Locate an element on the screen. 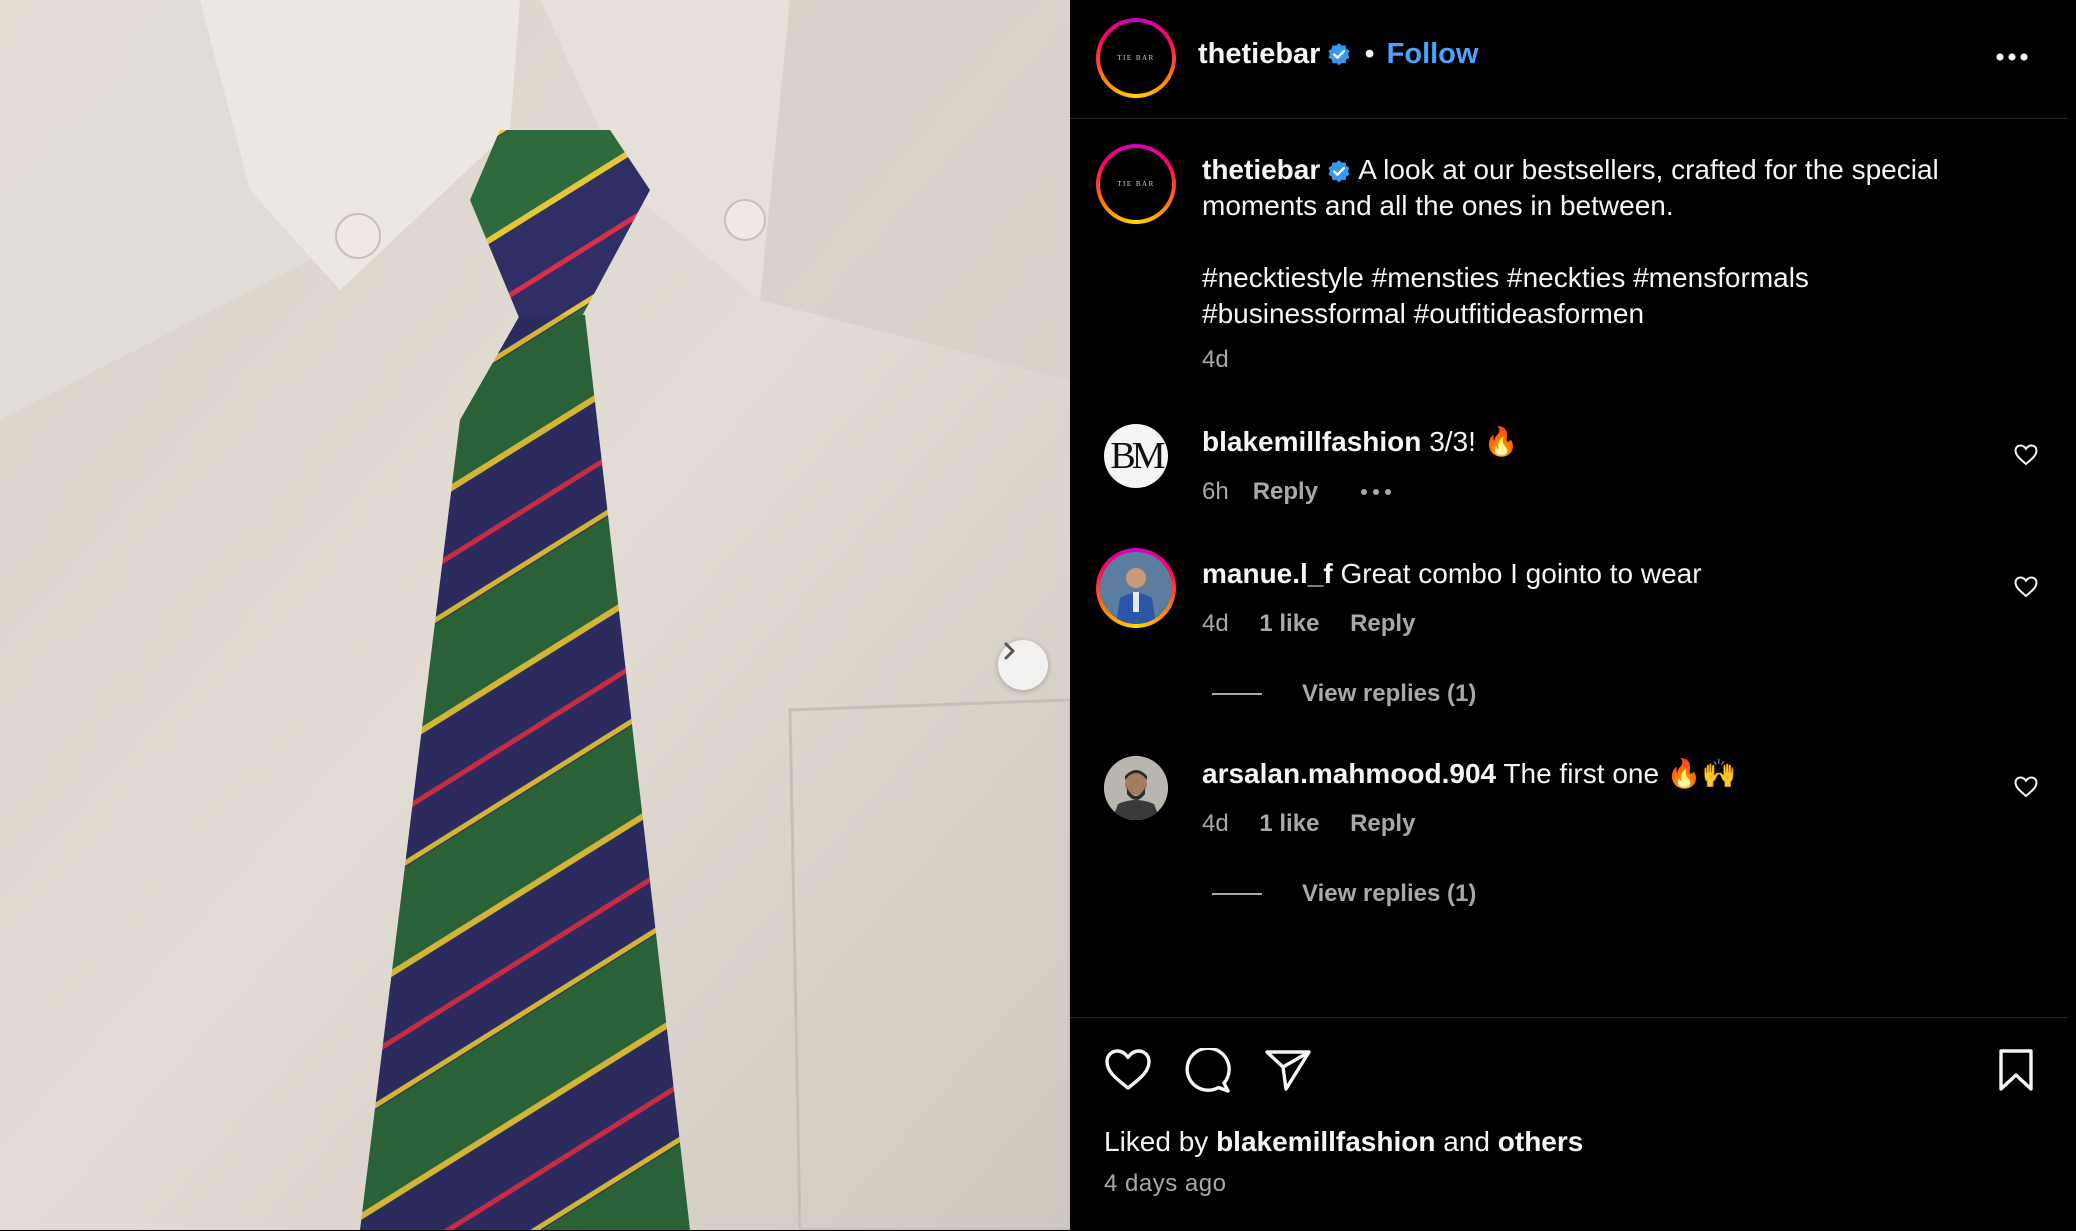  caption-time: 4d is located at coordinates (1215, 359).